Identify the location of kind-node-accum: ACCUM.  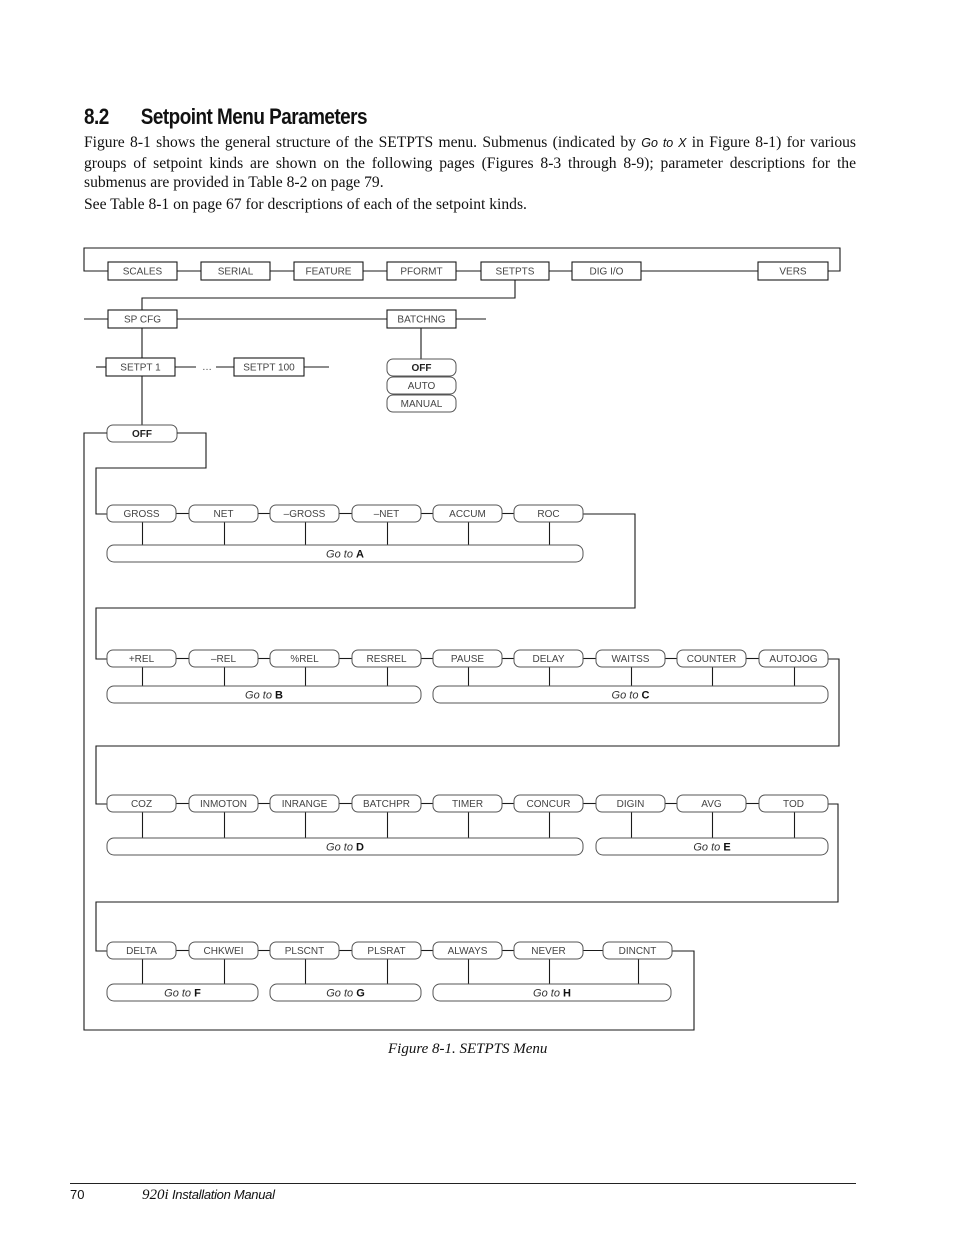
(467, 513).